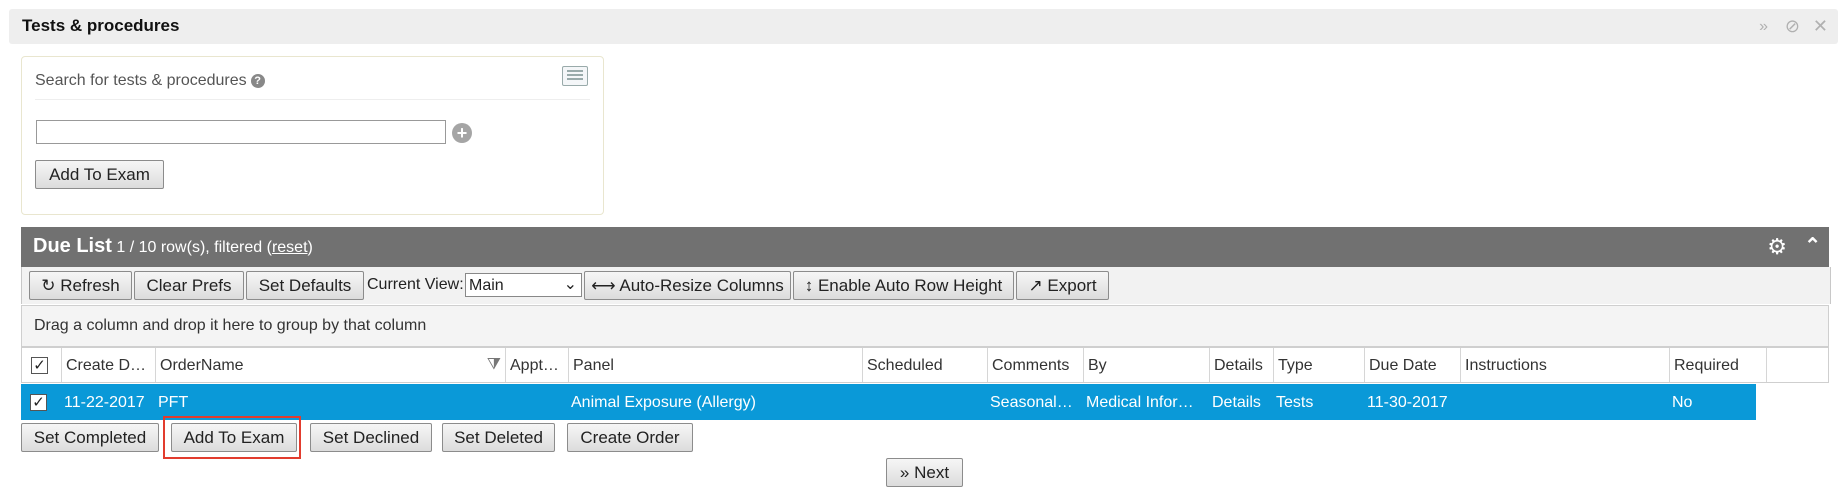 Image resolution: width=1838 pixels, height=494 pixels. I want to click on auto-row-height-button: ↕ Enable Auto Row Height, so click(903, 285).